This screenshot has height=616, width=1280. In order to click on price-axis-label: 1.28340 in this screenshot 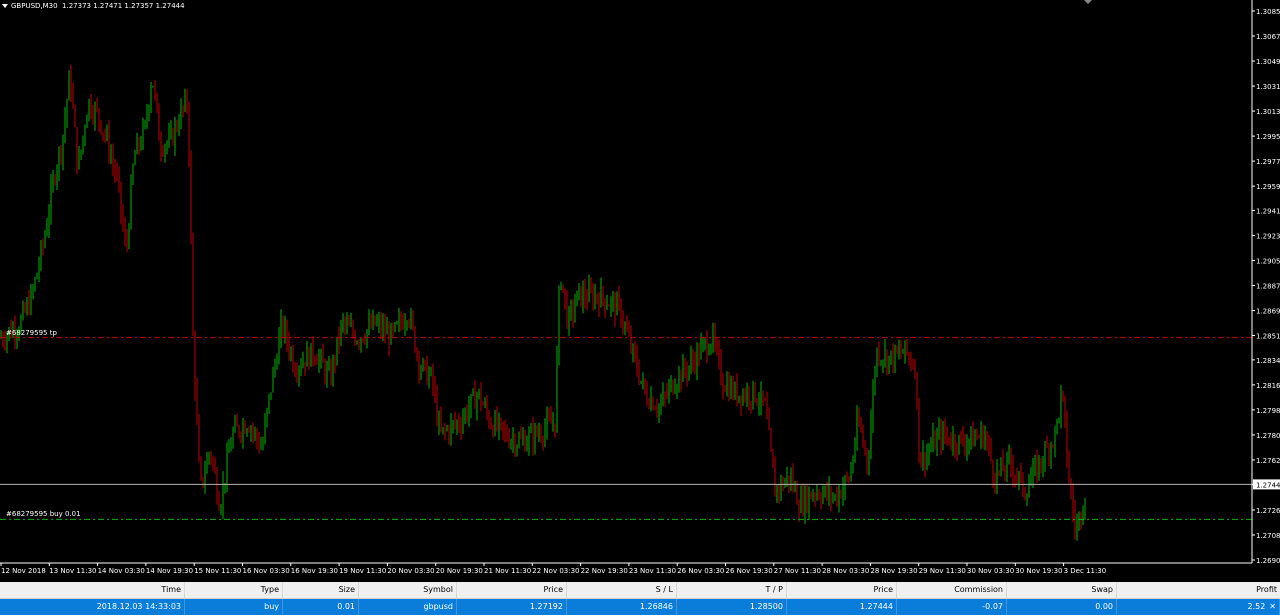, I will do `click(1268, 361)`.